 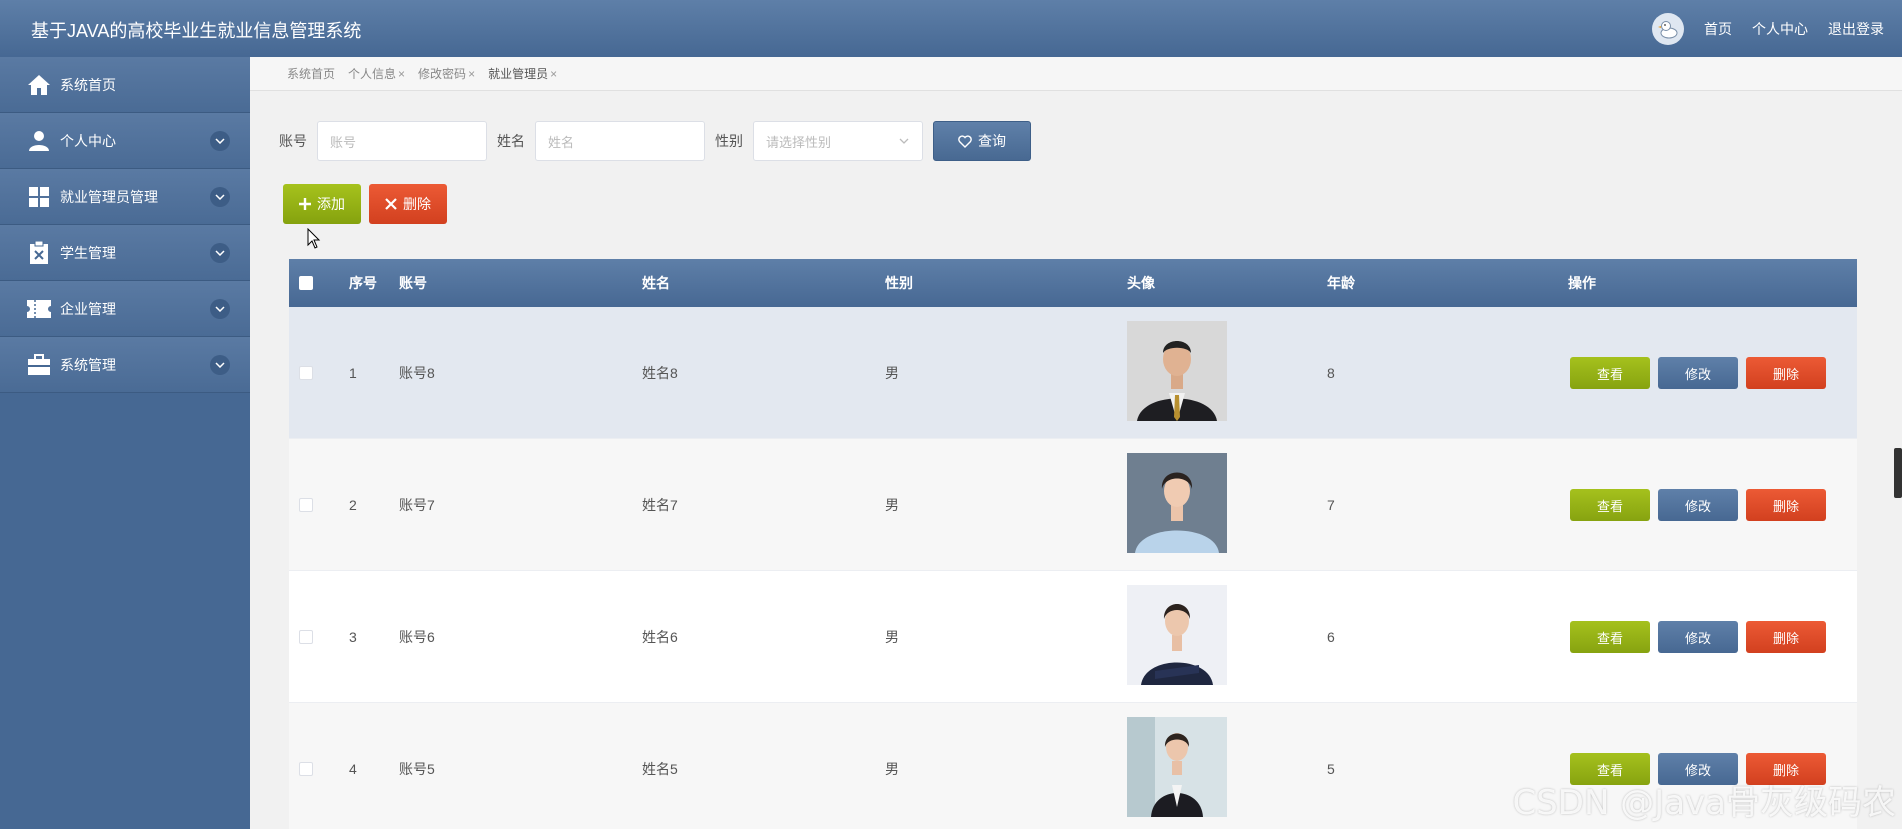 I want to click on plus-icon, so click(x=305, y=204).